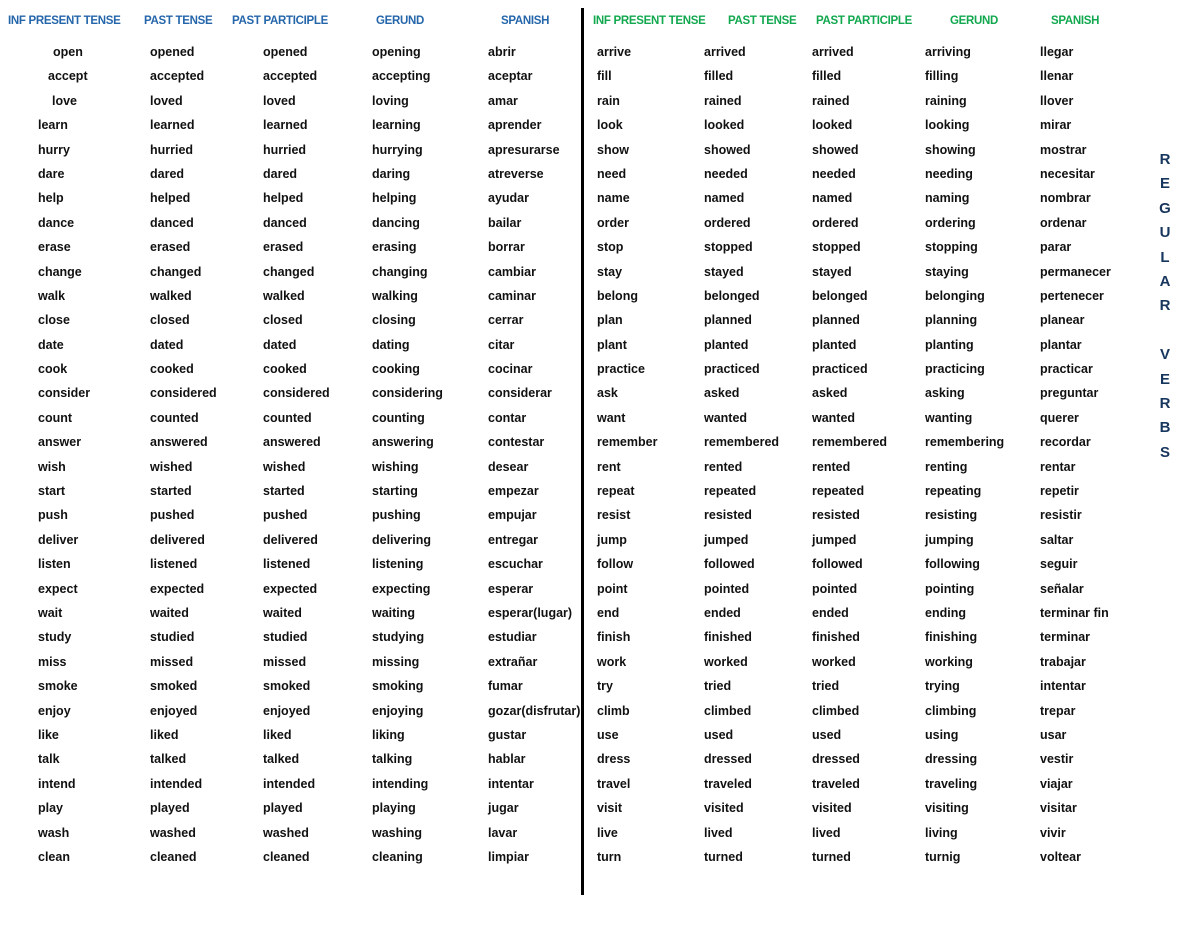 The height and width of the screenshot is (927, 1200). I want to click on verb-spanish: empujar, so click(512, 515).